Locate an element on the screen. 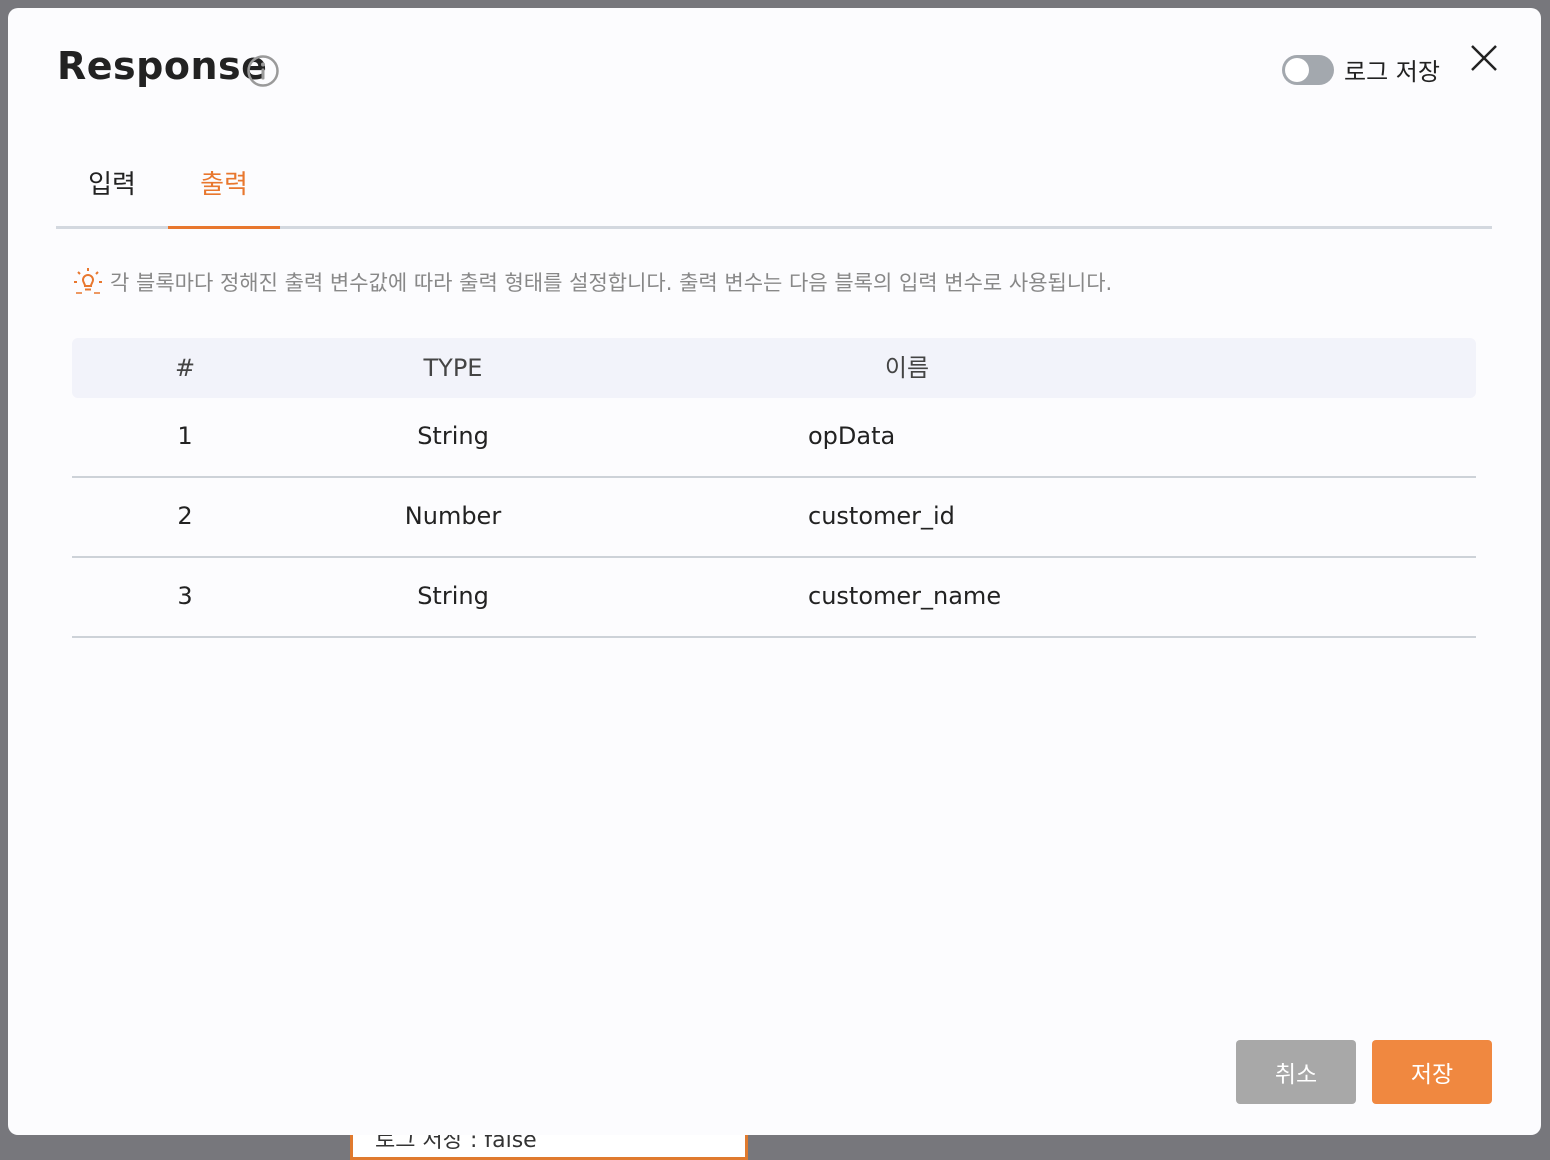 The height and width of the screenshot is (1160, 1550). log-save-label: 로그 저장 is located at coordinates (1392, 72).